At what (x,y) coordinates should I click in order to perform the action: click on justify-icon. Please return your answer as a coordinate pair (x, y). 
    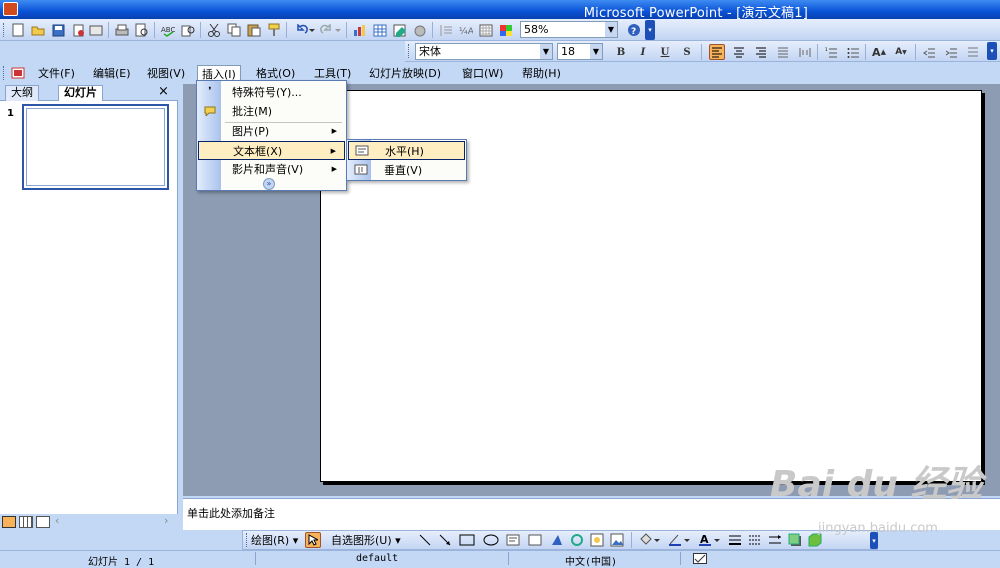
    Looking at the image, I should click on (783, 52).